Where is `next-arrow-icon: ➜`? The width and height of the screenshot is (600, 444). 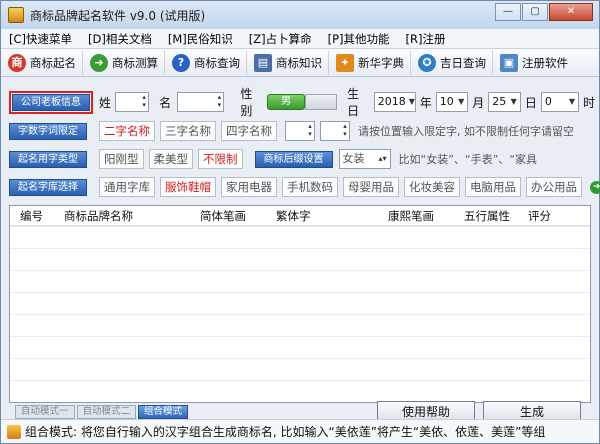 next-arrow-icon: ➜ is located at coordinates (595, 187).